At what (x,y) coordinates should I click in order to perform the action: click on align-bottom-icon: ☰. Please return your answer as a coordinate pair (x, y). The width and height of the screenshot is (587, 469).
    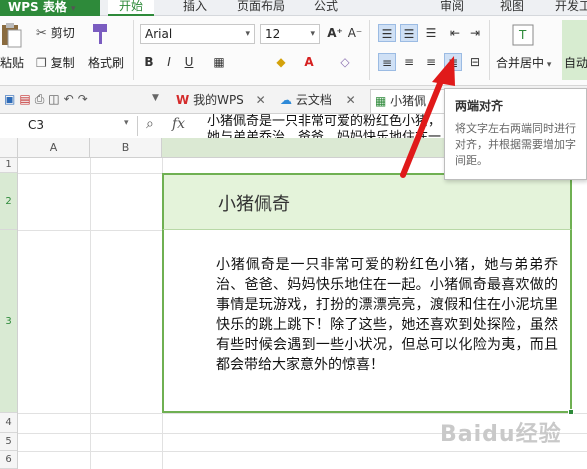
    Looking at the image, I should click on (431, 33).